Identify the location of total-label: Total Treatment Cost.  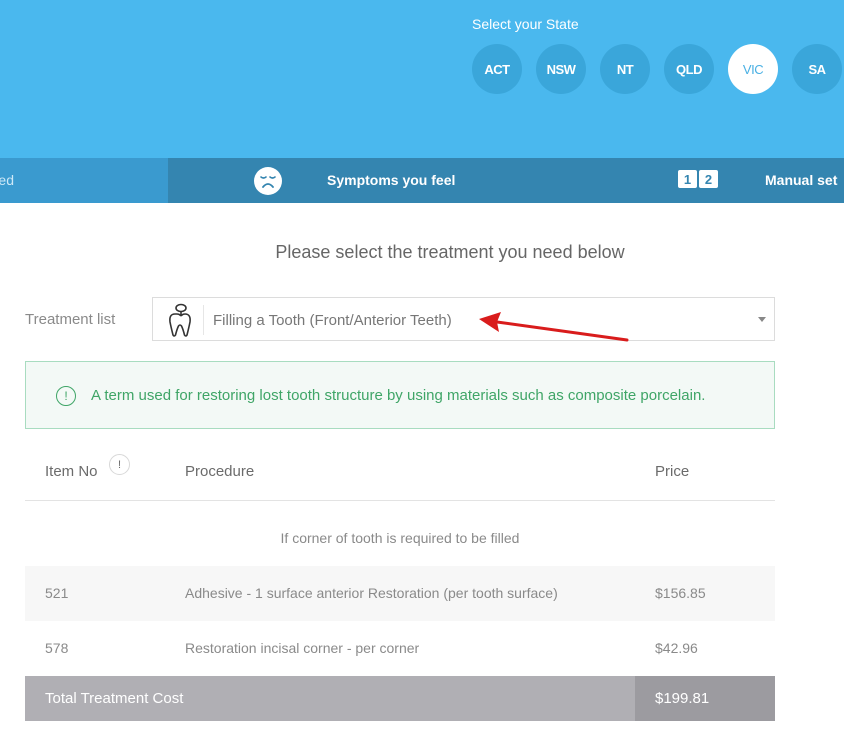
(114, 698).